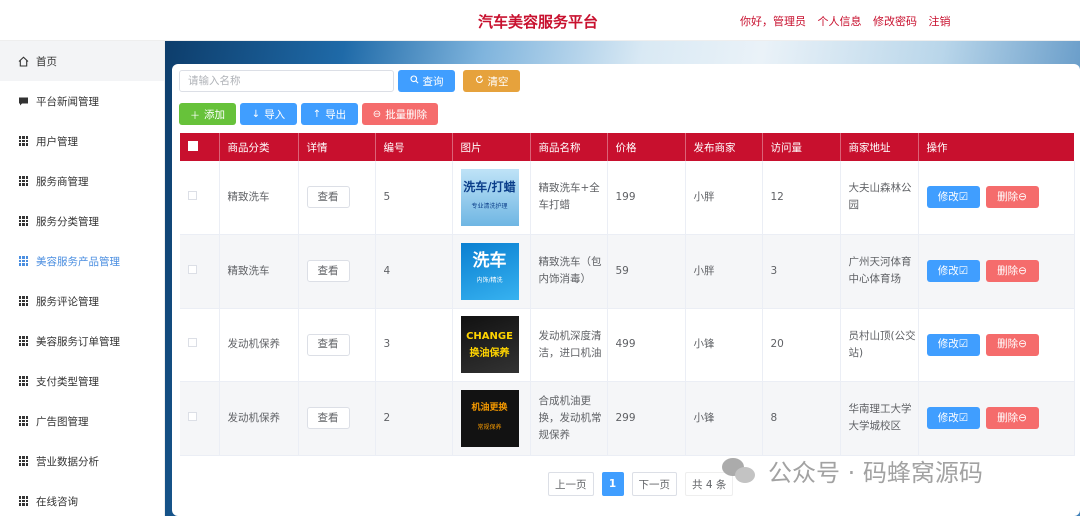 The height and width of the screenshot is (516, 1080). I want to click on sidebar-item-analytics: 营业数据分析, so click(82, 461).